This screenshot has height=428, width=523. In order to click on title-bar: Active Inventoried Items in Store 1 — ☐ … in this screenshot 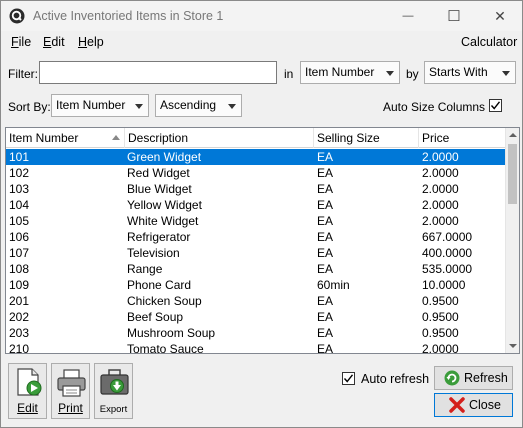, I will do `click(261, 16)`.